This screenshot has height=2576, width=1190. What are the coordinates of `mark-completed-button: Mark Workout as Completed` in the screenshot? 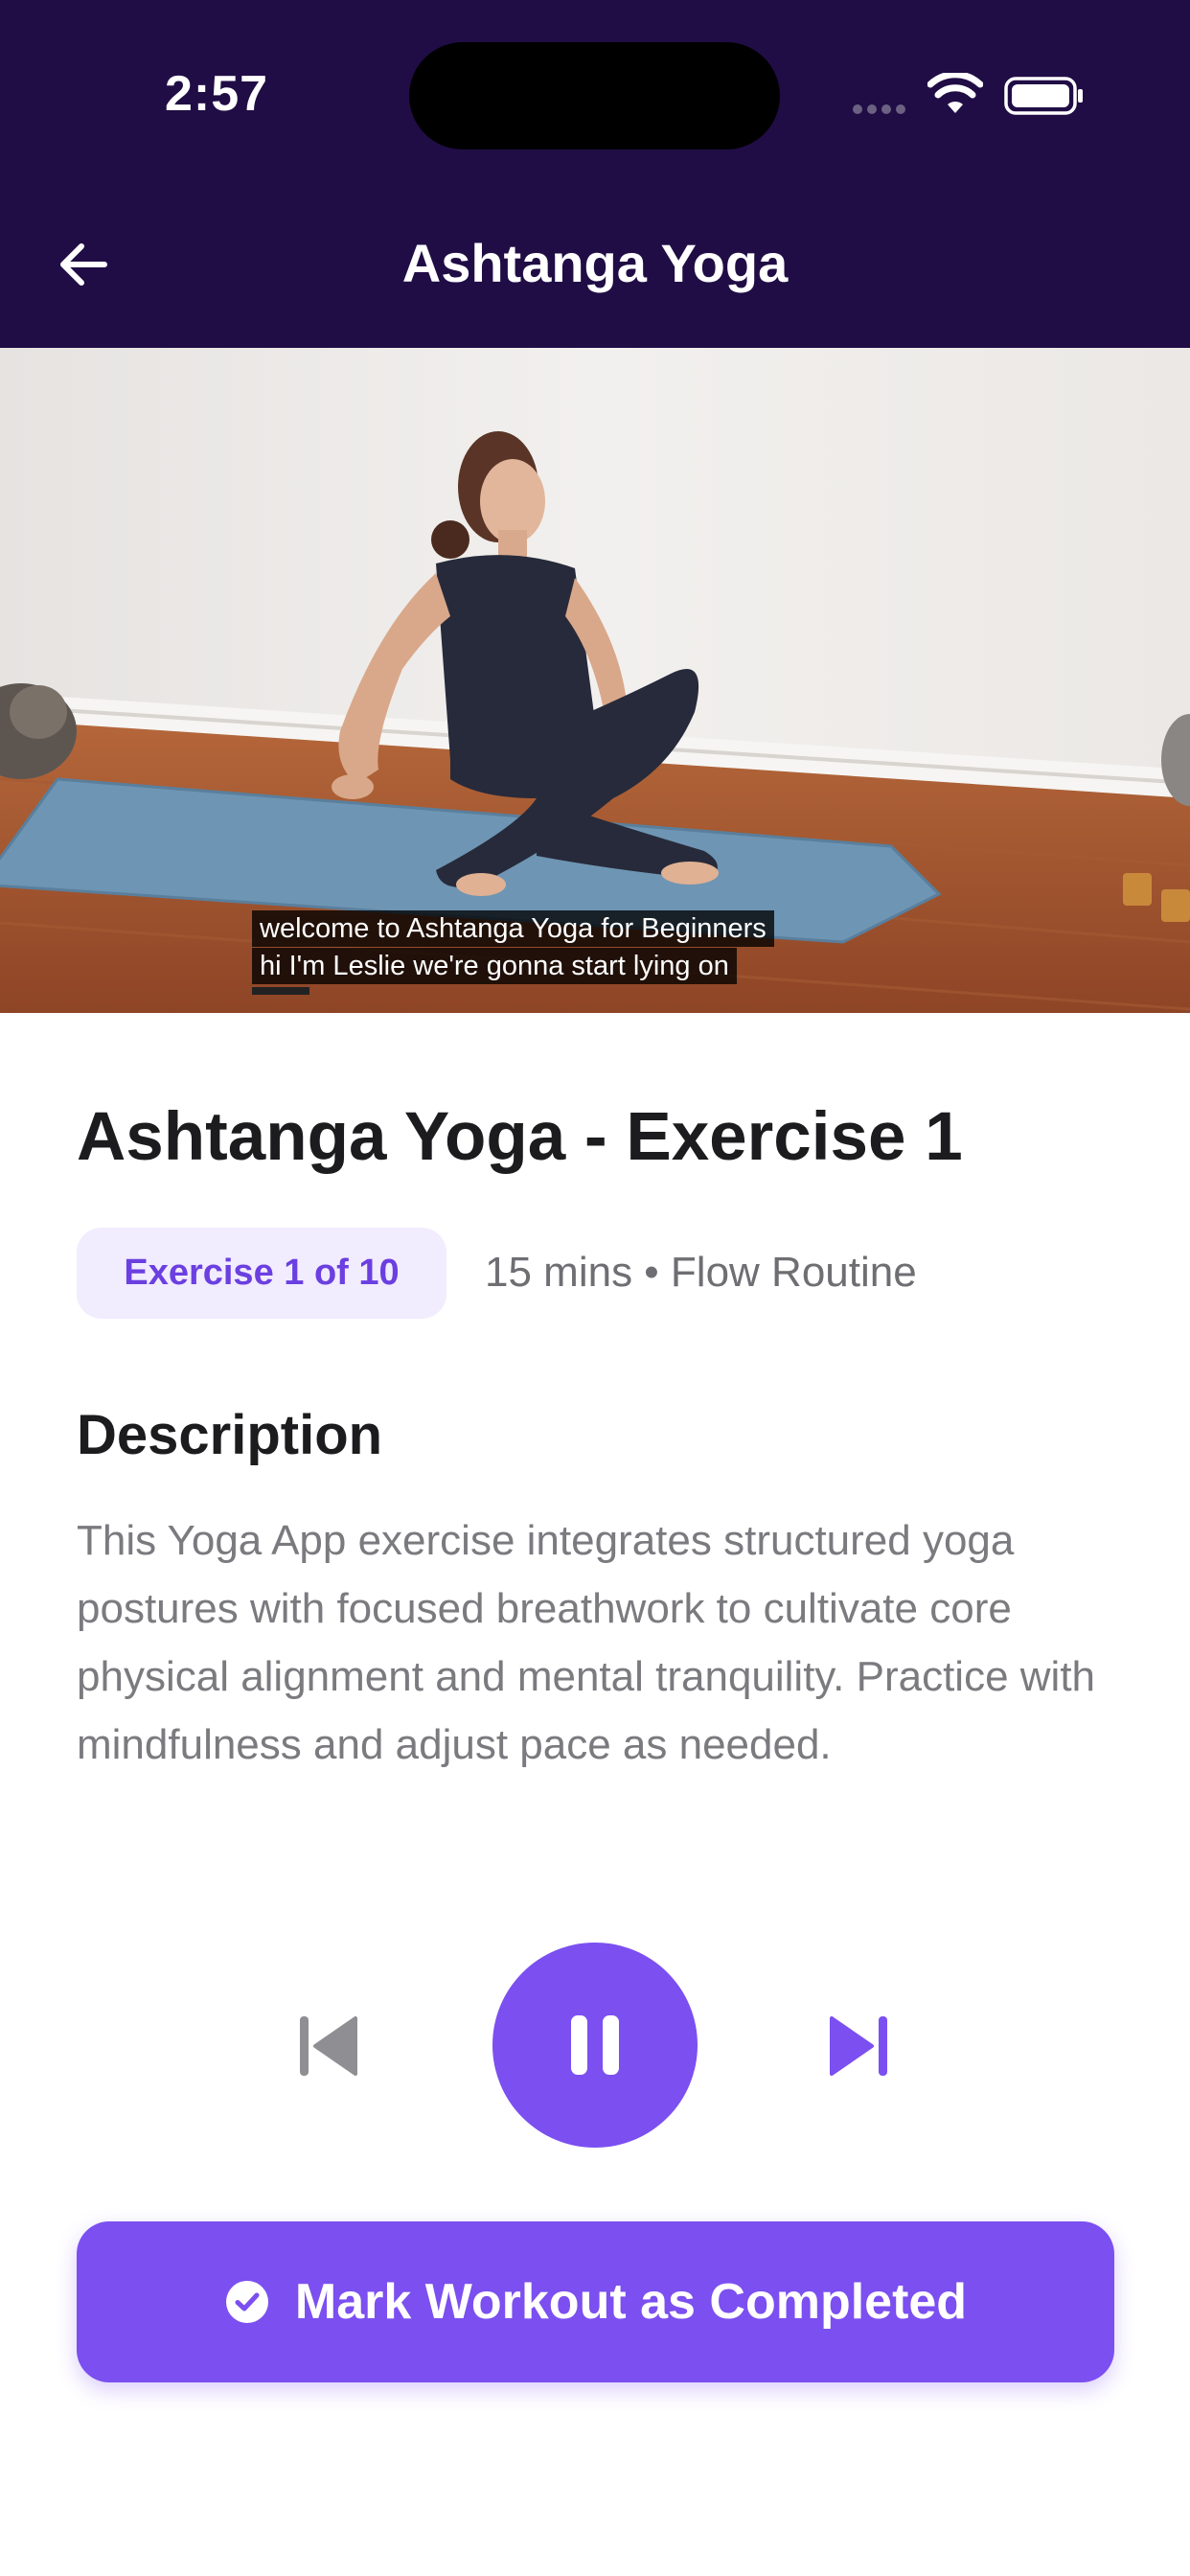 It's located at (595, 2301).